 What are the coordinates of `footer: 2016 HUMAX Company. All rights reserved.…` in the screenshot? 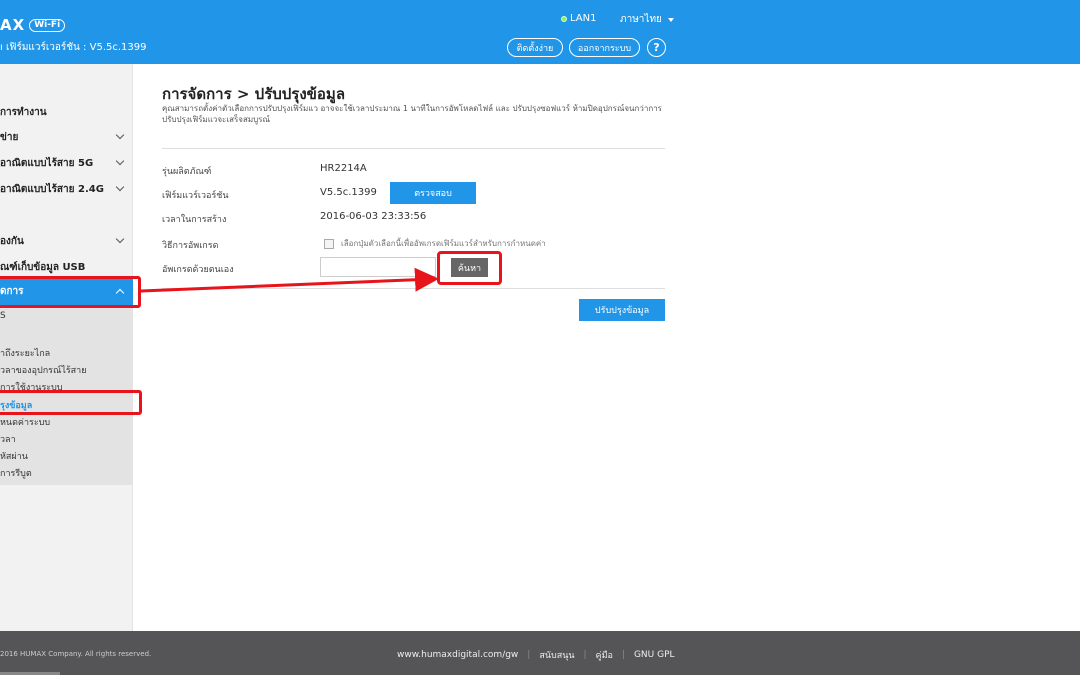 It's located at (540, 653).